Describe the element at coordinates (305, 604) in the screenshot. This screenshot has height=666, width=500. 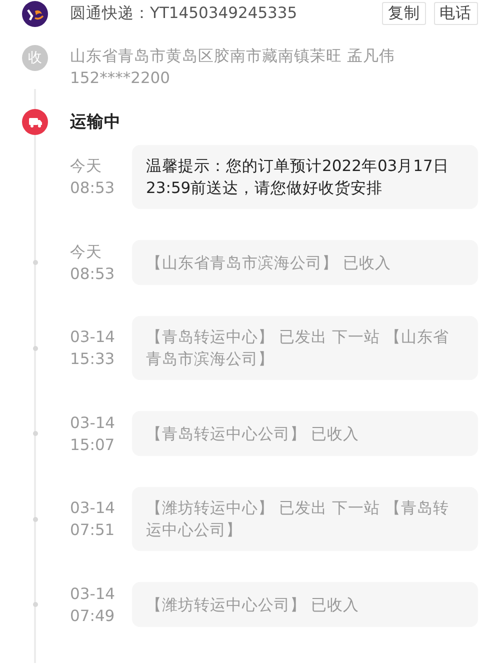
I see `event-message: 【潍坊转运中心公司】 已收入` at that location.